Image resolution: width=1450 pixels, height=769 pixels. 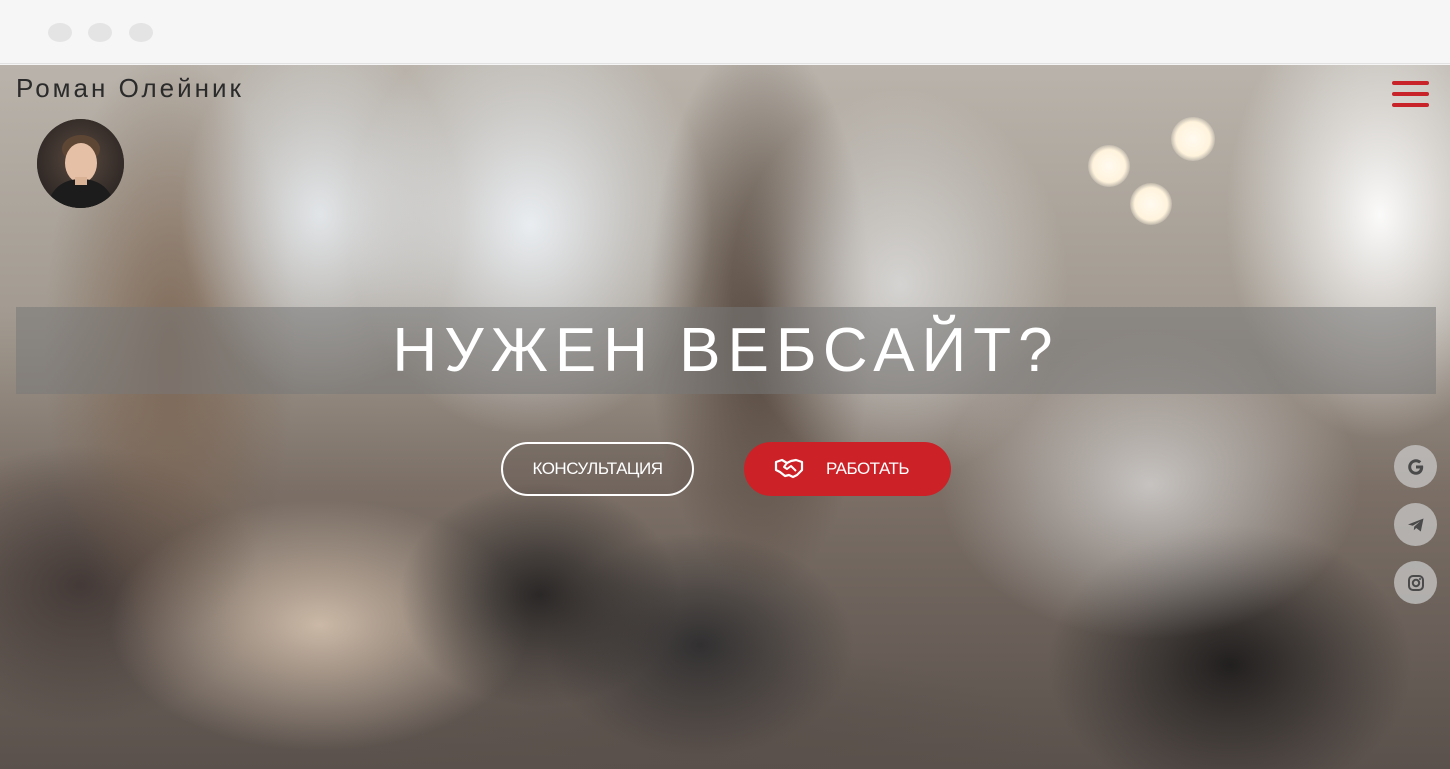 I want to click on consultation-button: КОНСУЛЬТАЦИЯ, so click(x=597, y=469).